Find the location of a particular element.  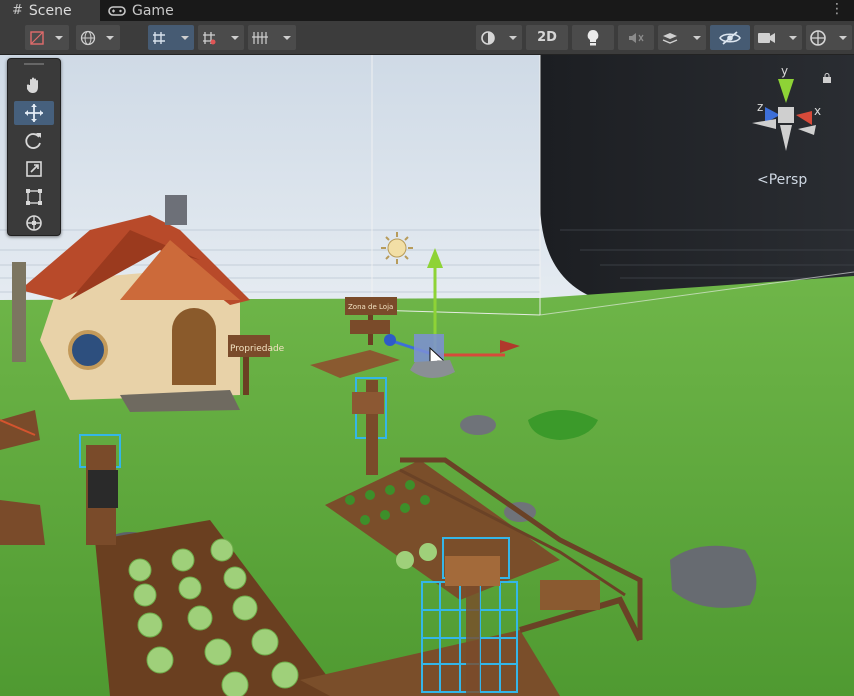

tab-game-label: Game is located at coordinates (153, 10).